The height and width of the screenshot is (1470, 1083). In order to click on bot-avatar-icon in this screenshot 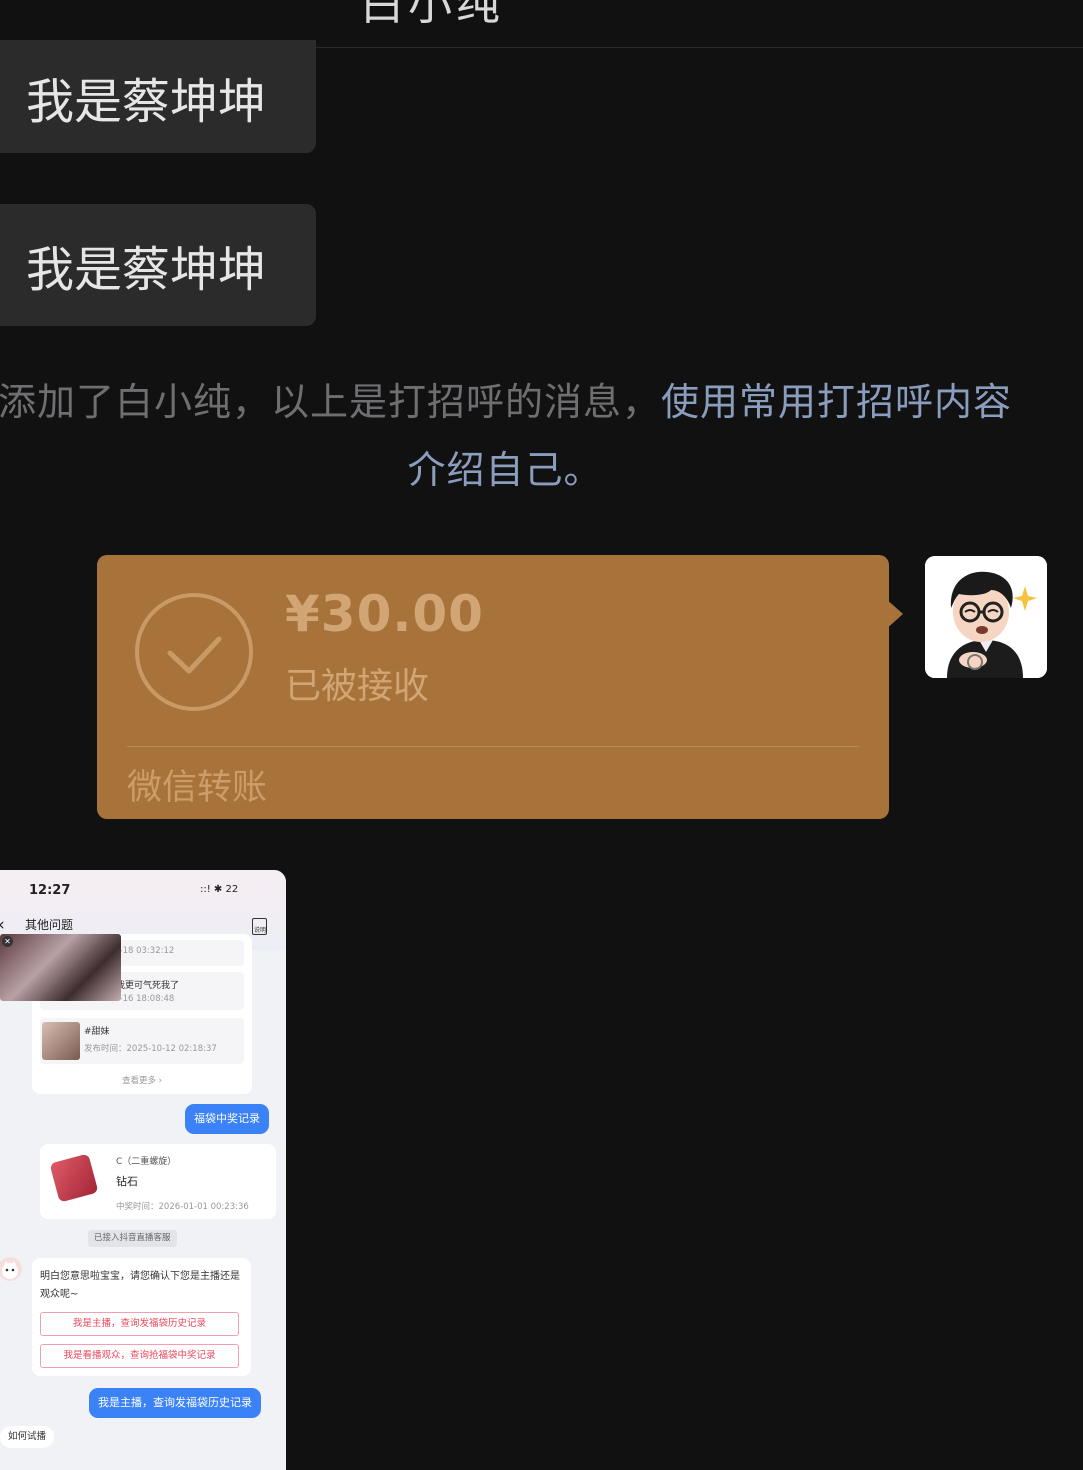, I will do `click(11, 1269)`.